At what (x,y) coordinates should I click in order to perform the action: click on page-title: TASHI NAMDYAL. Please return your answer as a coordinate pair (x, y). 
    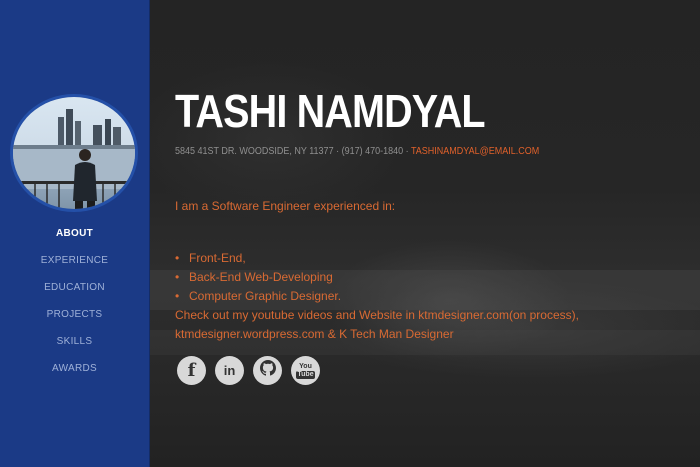
    Looking at the image, I should click on (330, 111).